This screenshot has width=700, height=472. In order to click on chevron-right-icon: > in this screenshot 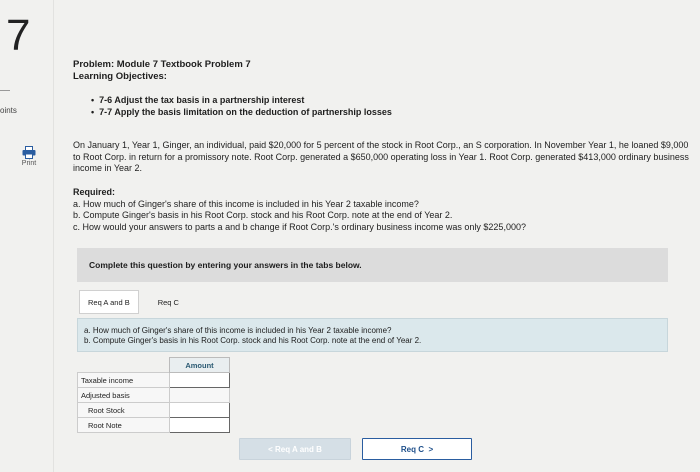, I will do `click(429, 449)`.